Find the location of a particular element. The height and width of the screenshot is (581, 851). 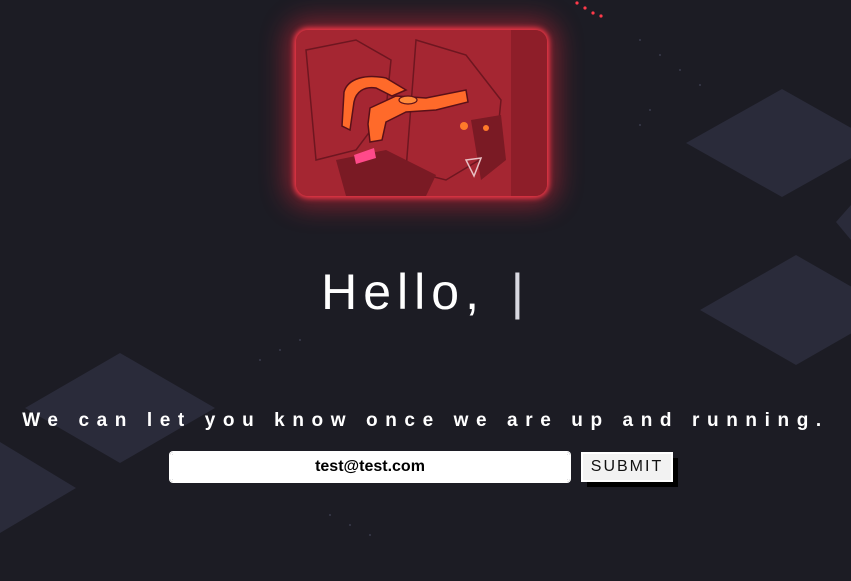

submit-button: SUBMIT is located at coordinates (627, 467).